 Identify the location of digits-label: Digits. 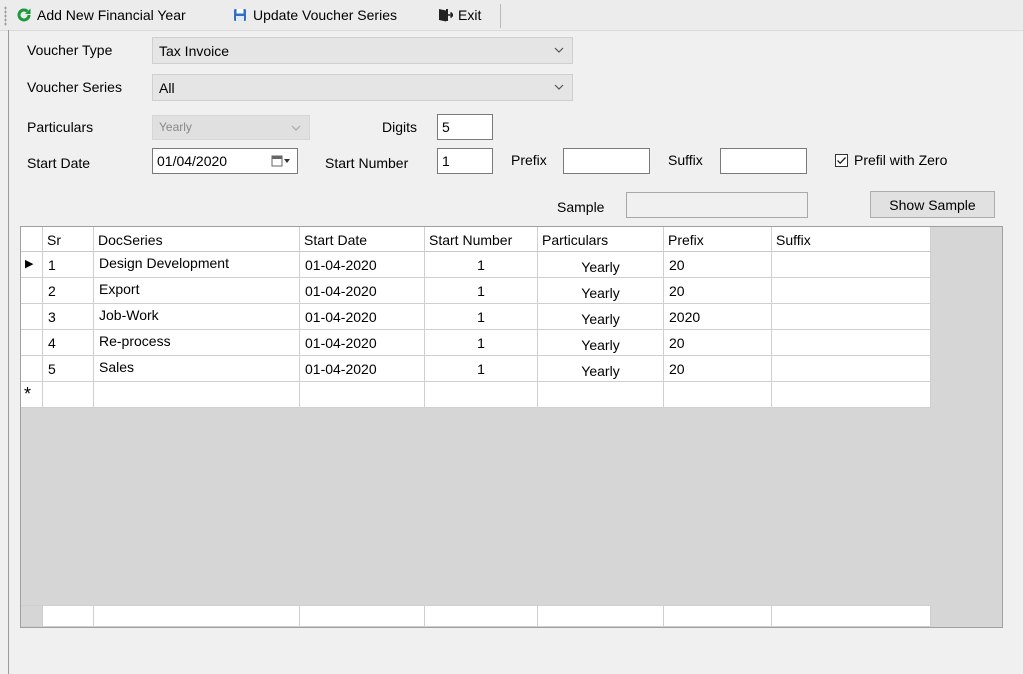
(400, 127).